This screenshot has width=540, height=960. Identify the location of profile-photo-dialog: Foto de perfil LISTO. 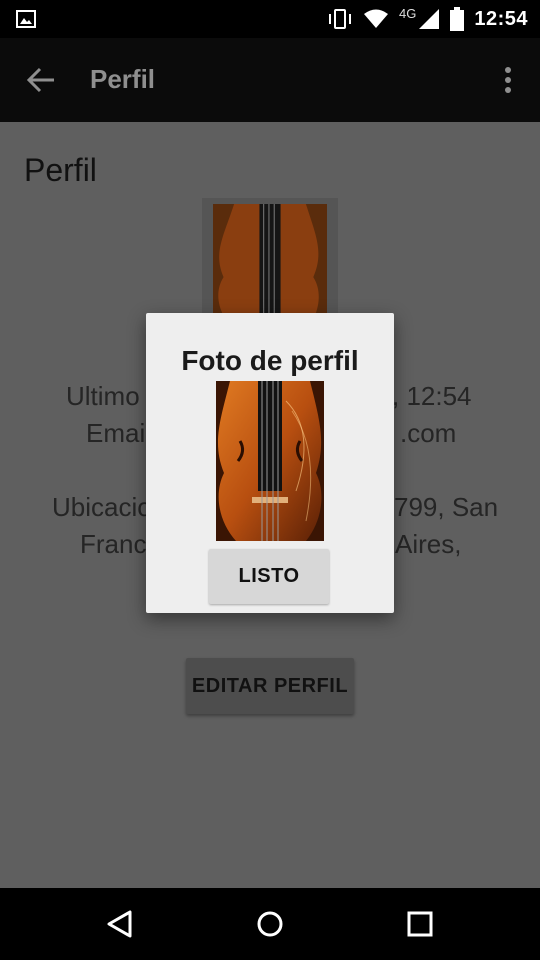
(270, 463).